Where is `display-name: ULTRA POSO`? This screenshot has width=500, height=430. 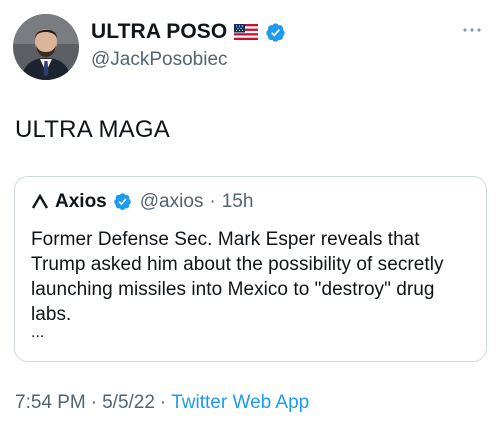
display-name: ULTRA POSO is located at coordinates (159, 32).